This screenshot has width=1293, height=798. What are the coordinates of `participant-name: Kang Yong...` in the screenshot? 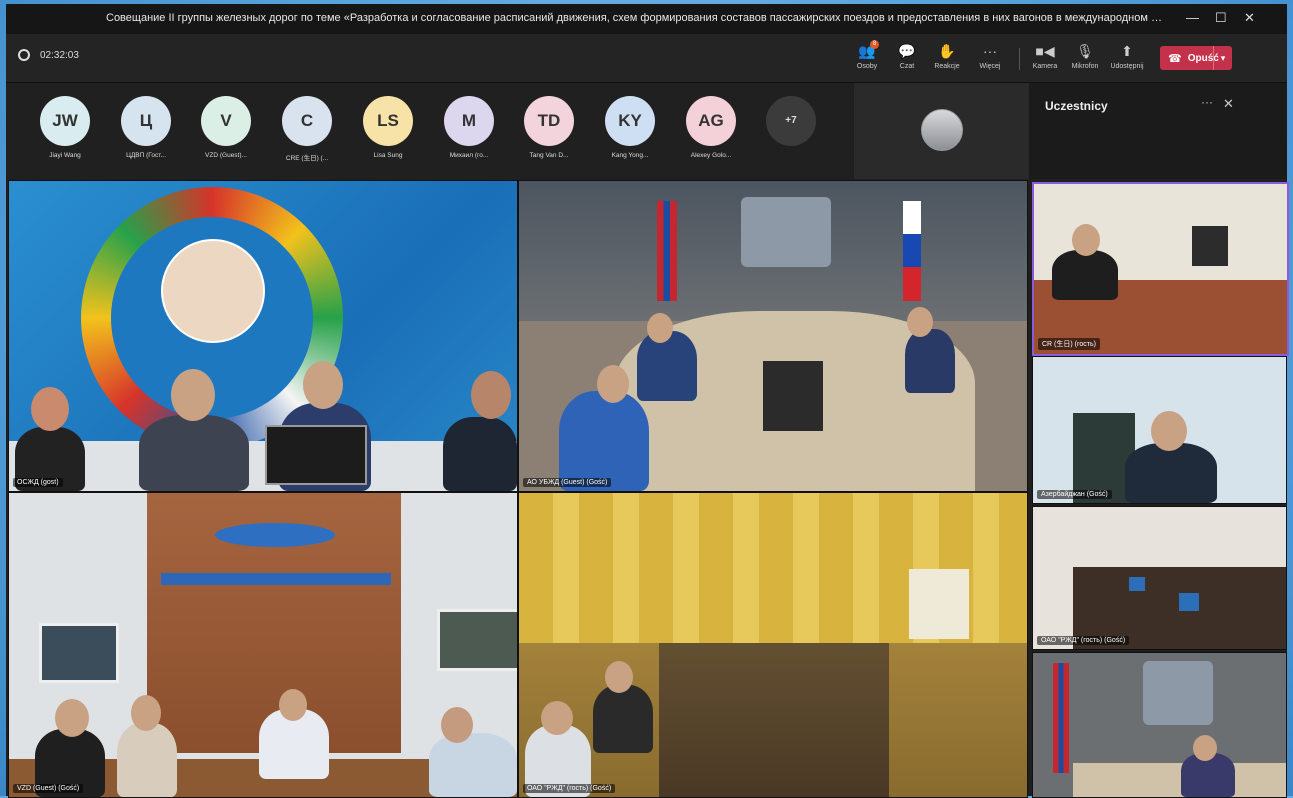 It's located at (630, 155).